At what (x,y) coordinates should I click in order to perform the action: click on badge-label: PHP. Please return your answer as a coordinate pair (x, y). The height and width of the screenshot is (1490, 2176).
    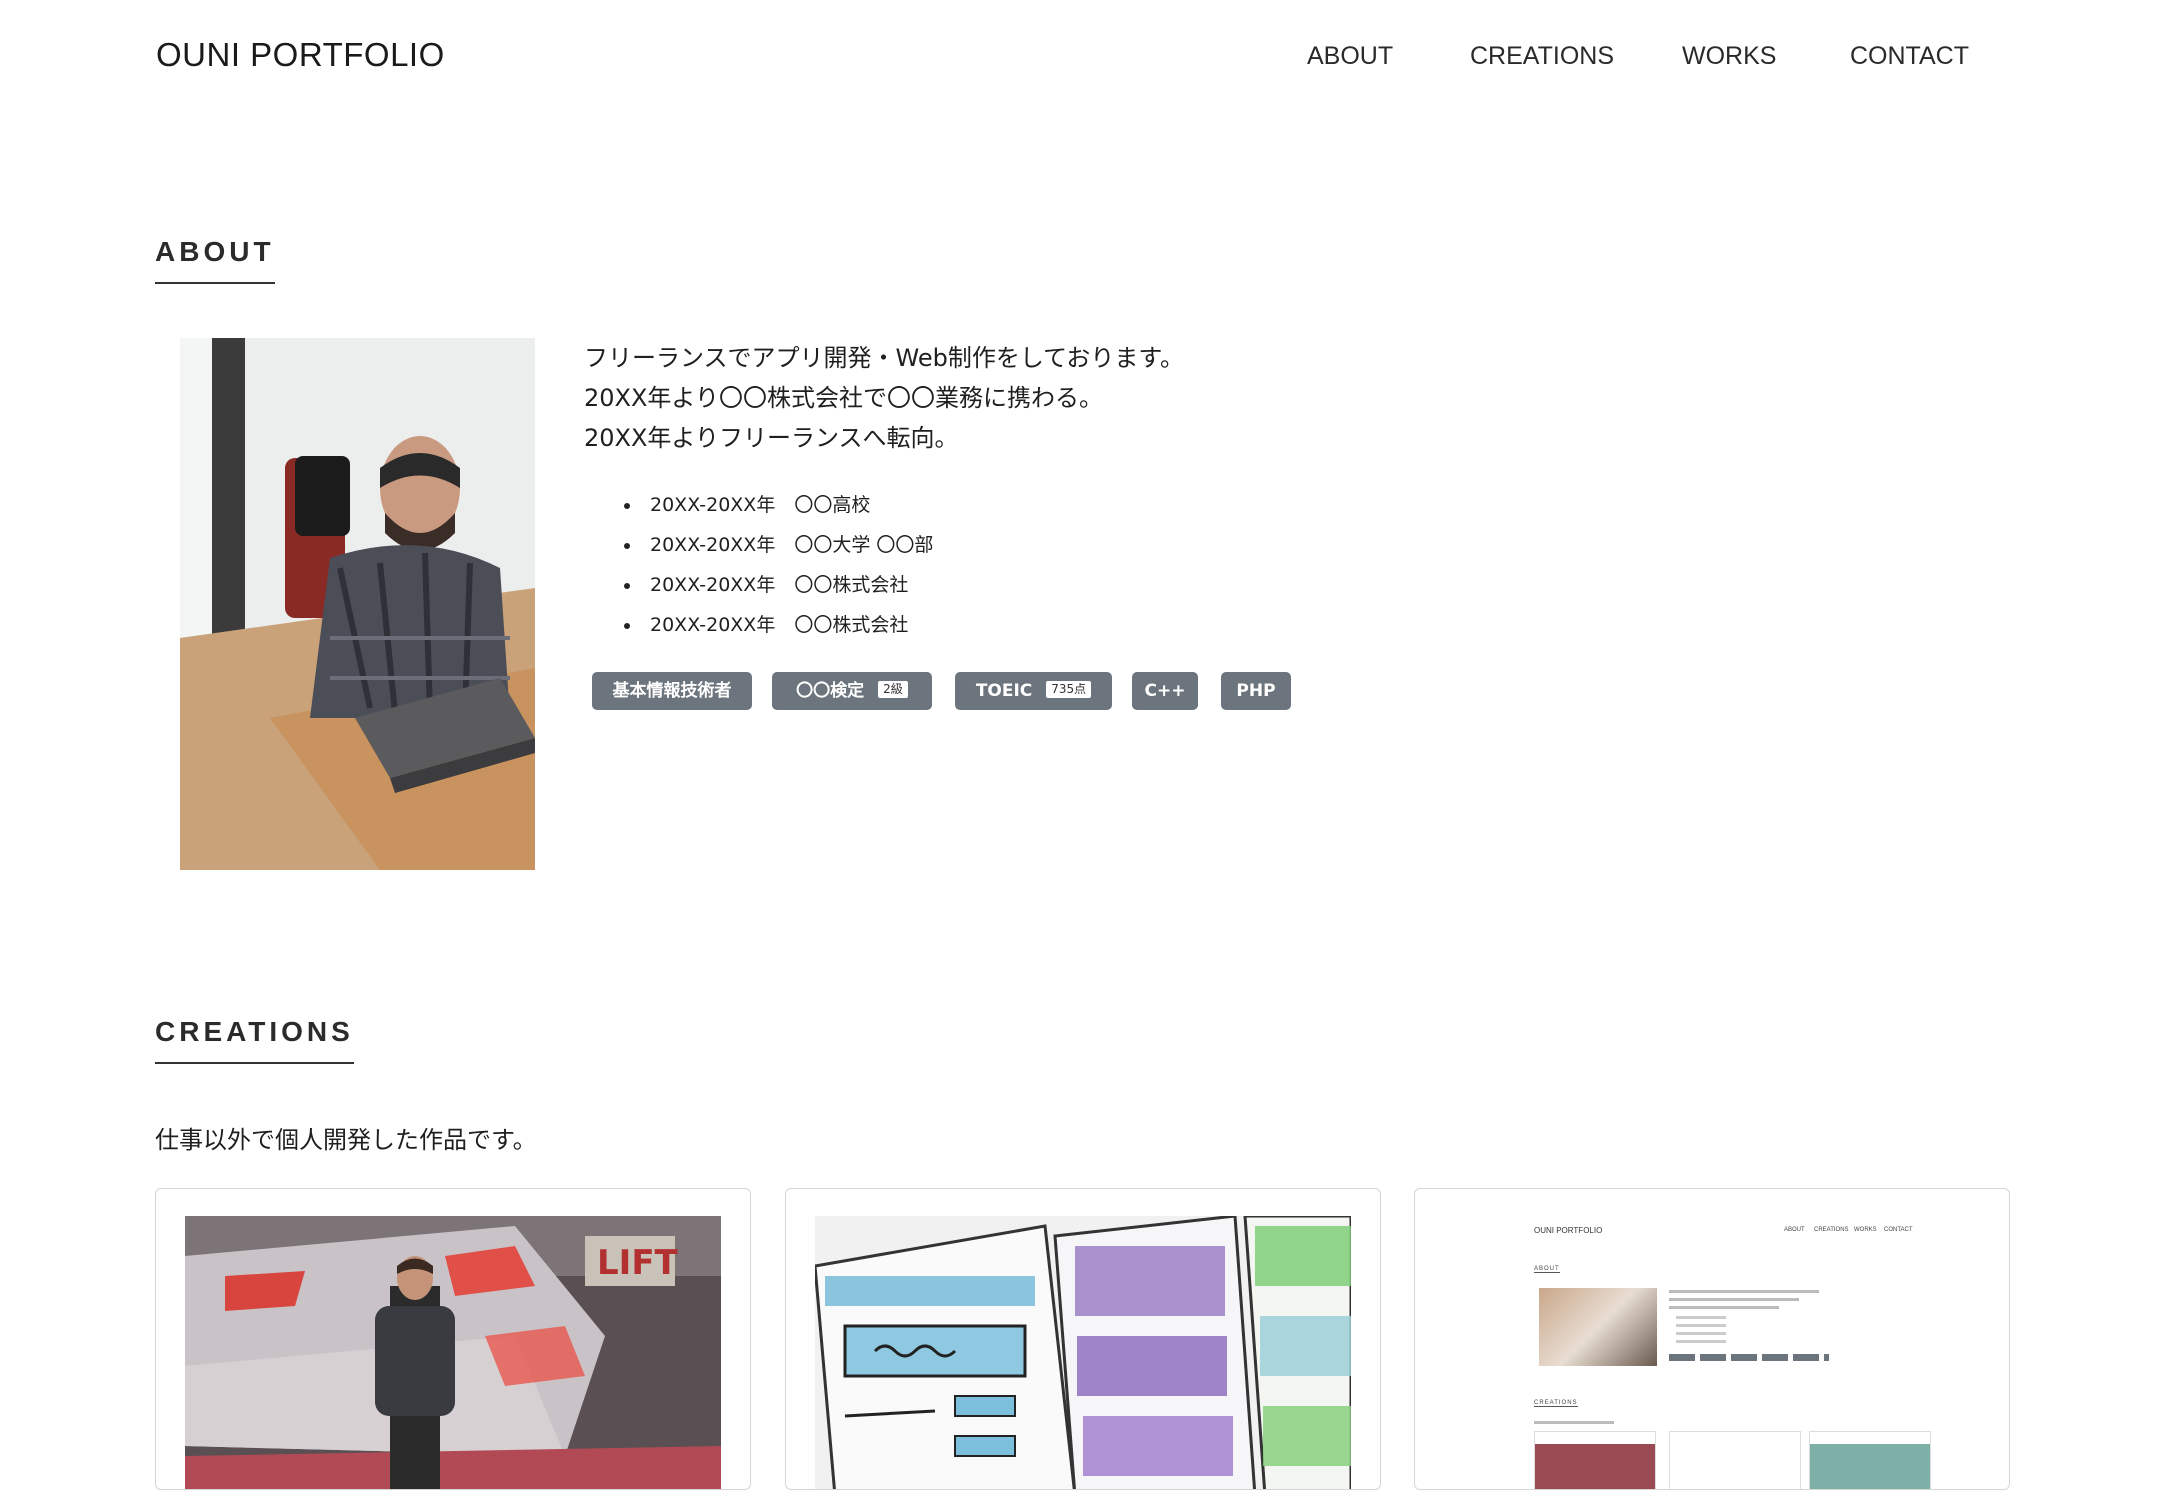
    Looking at the image, I should click on (1256, 691).